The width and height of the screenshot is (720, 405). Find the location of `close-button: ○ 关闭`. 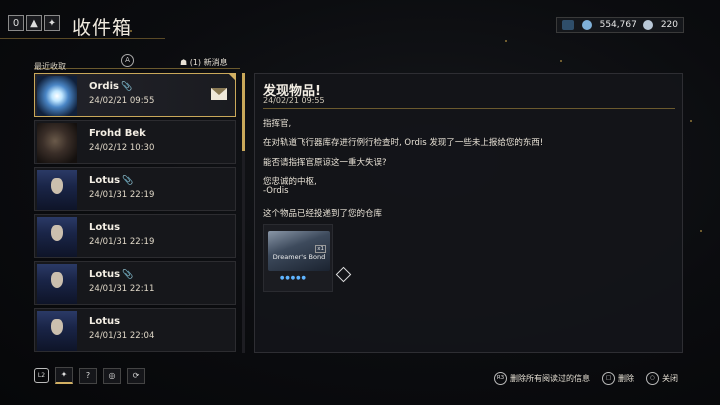

close-button: ○ 关闭 is located at coordinates (662, 378).